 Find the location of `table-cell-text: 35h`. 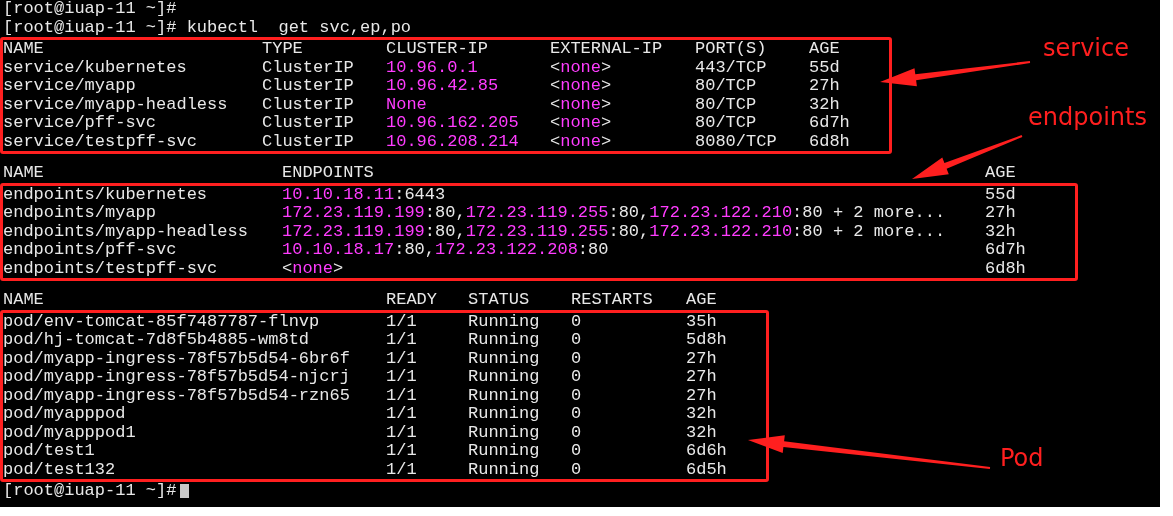

table-cell-text: 35h is located at coordinates (702, 321).